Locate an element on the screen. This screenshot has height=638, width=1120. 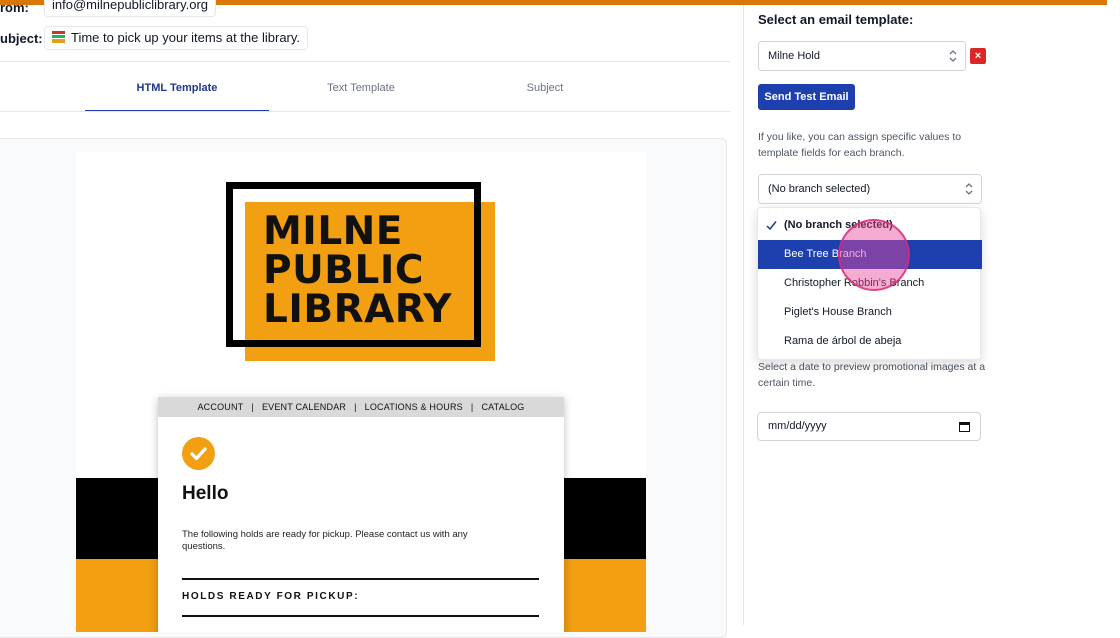
branch-option-piglets-house: Piglet's House Branch is located at coordinates (870, 312).